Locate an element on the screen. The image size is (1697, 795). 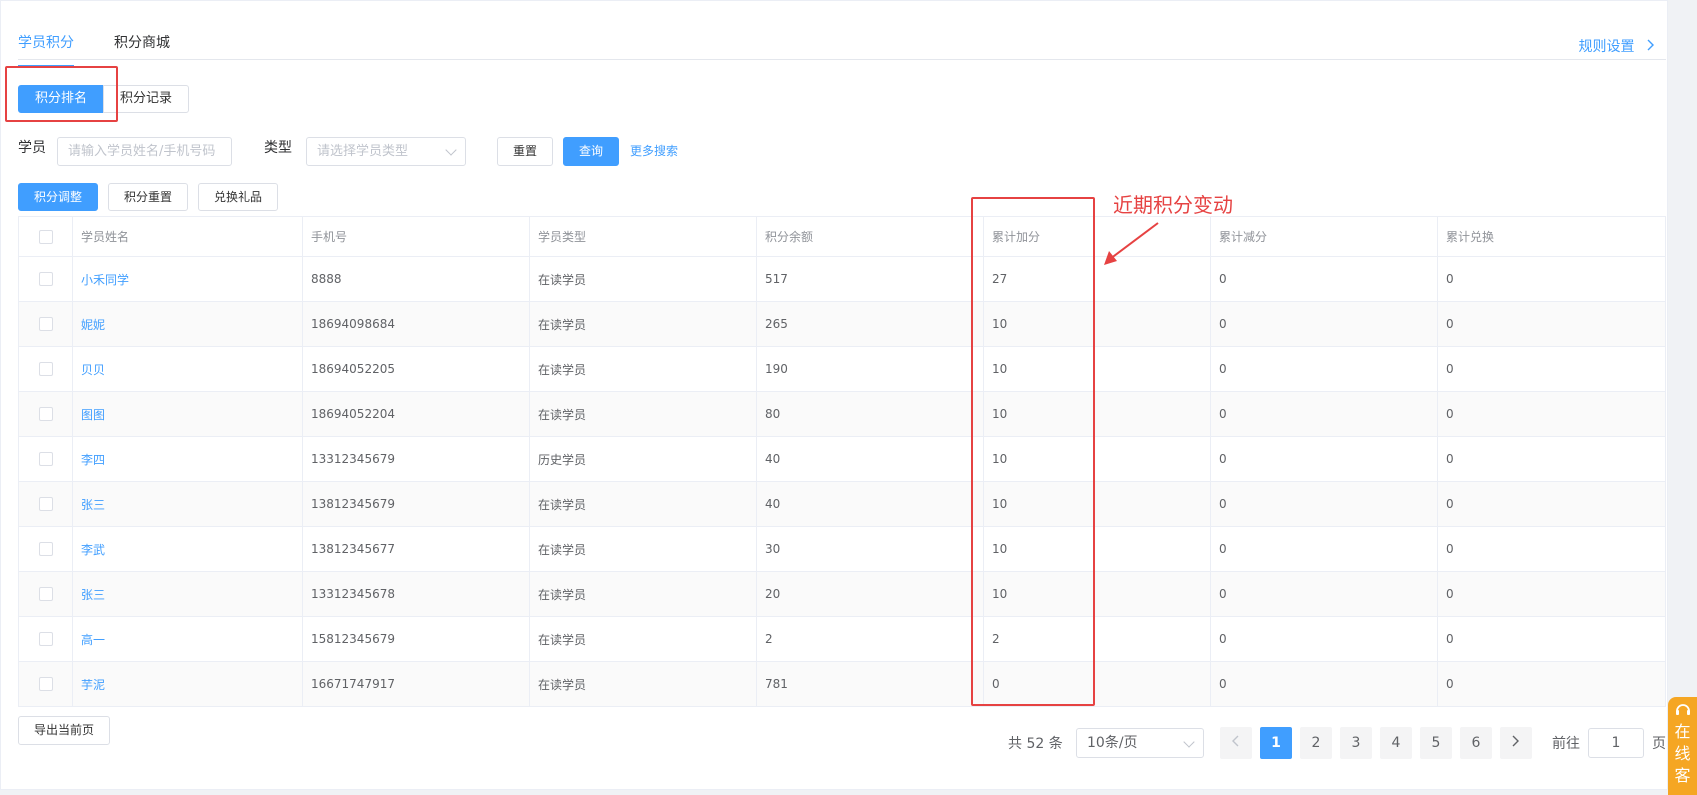
goto-suffix: 页 is located at coordinates (1659, 744).